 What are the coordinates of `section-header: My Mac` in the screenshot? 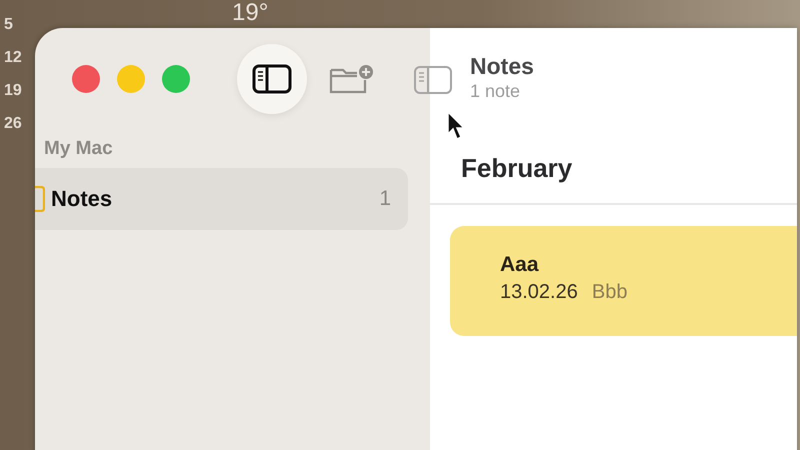 It's located at (79, 149).